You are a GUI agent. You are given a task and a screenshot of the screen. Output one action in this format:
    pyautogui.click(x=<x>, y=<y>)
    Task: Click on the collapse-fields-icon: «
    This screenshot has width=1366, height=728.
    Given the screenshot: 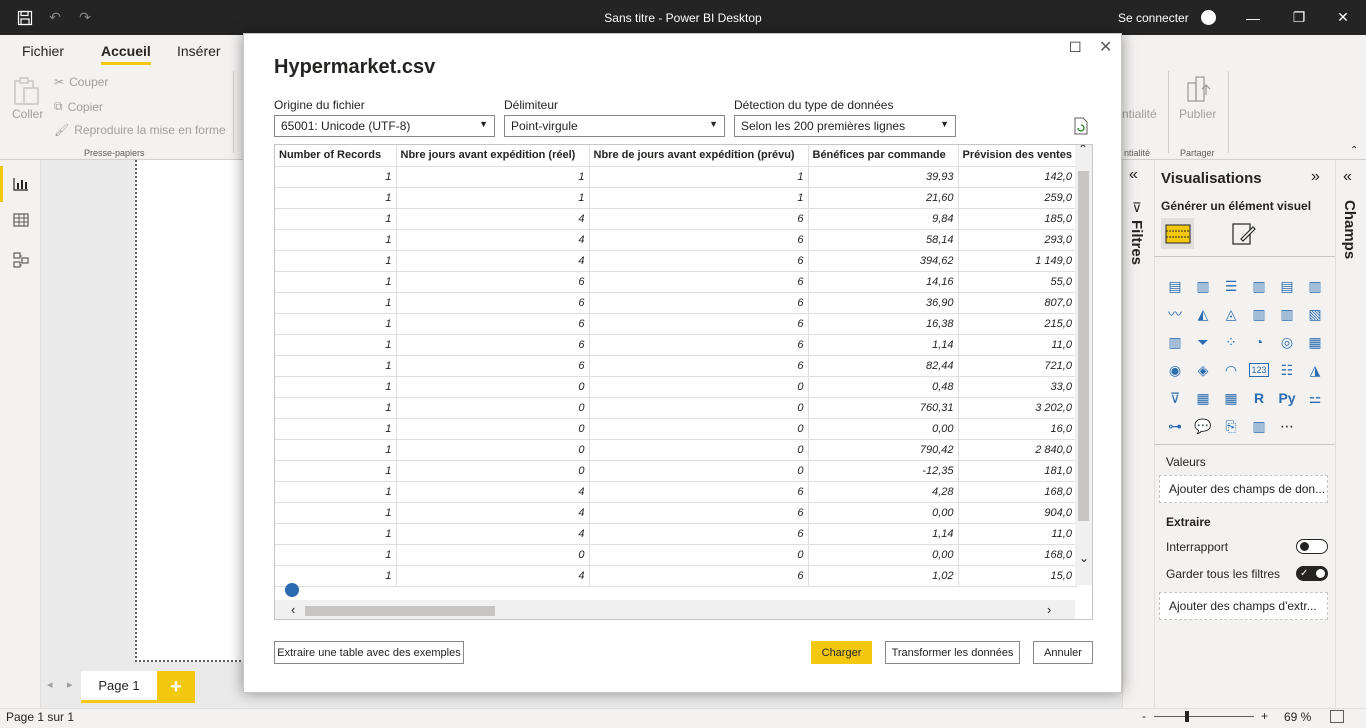 What is the action you would take?
    pyautogui.click(x=1347, y=177)
    